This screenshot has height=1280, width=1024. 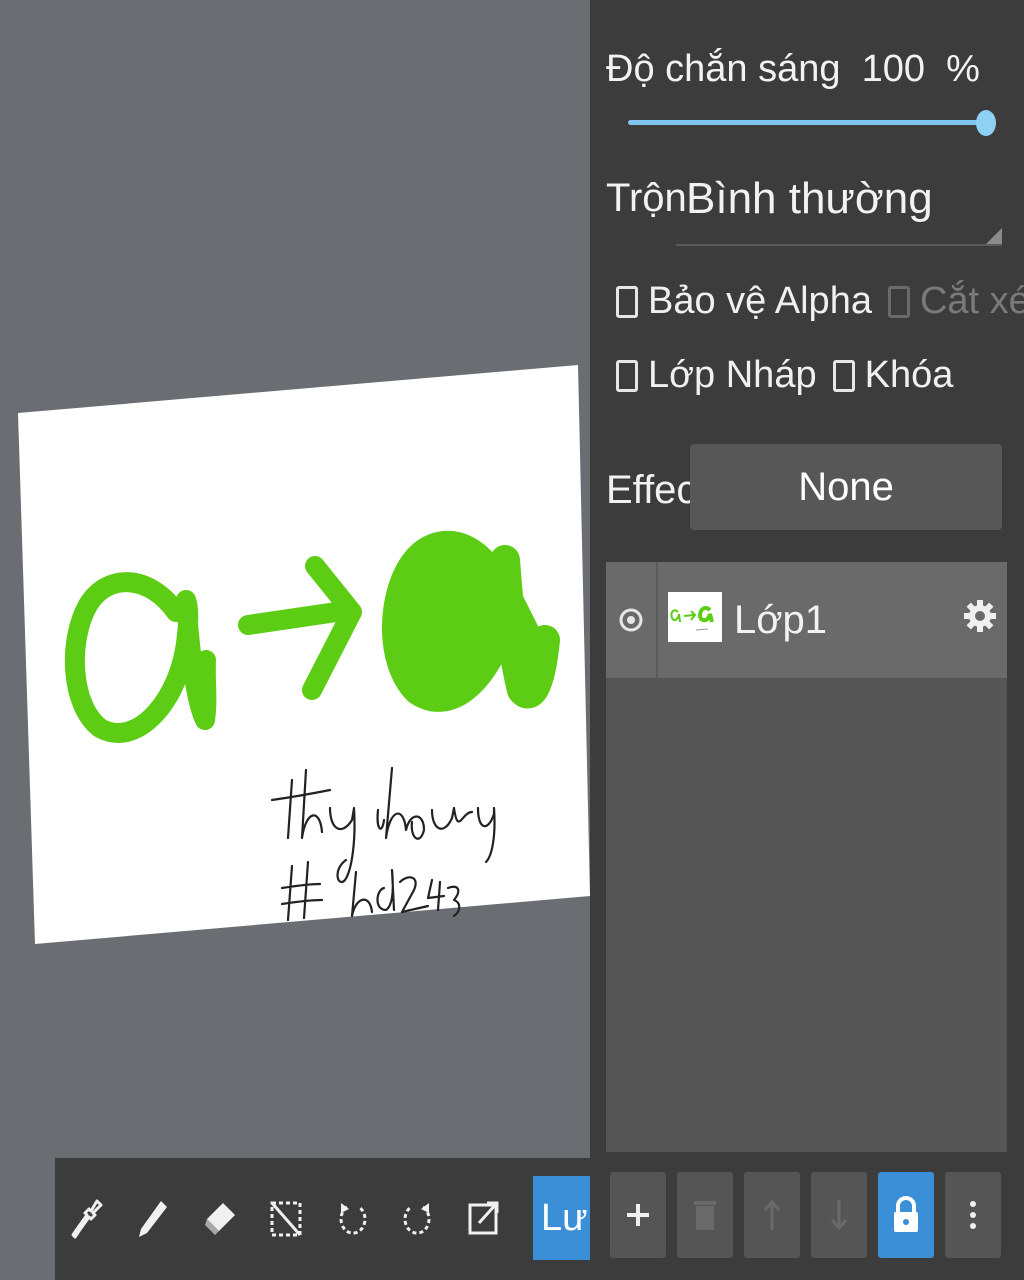 I want to click on move-layer-up-button, so click(x=772, y=1215).